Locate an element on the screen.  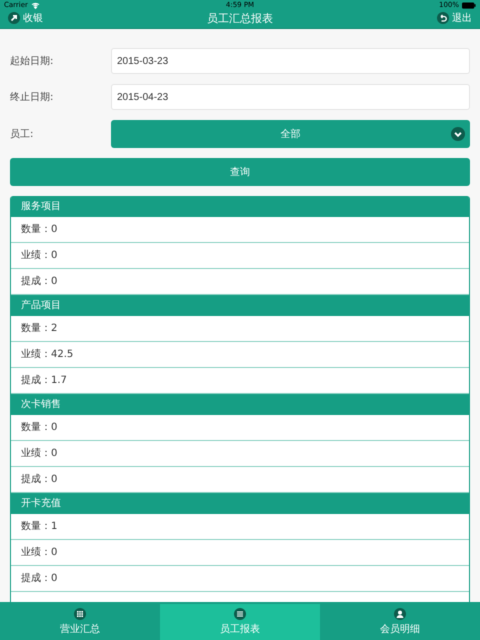
undo-icon is located at coordinates (443, 18).